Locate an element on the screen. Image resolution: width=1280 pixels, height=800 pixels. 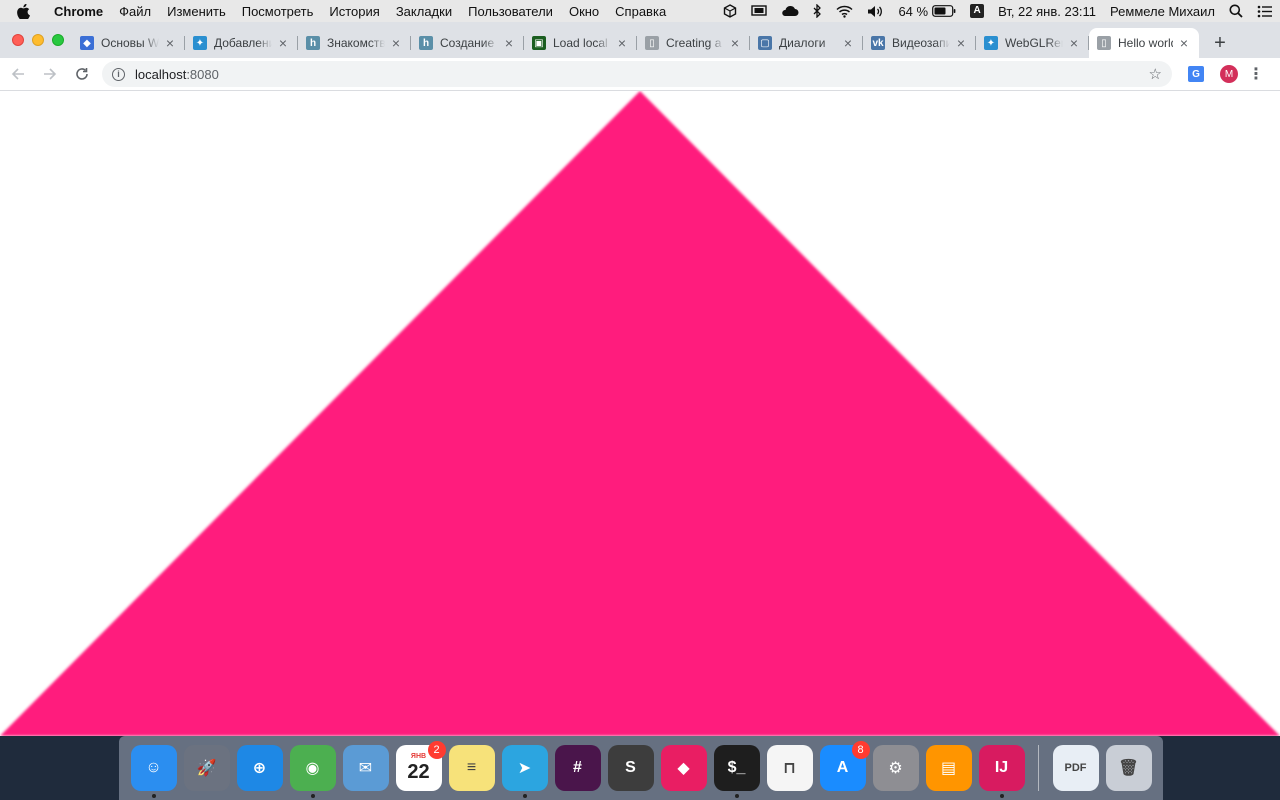
tab-title: Создание is located at coordinates (467, 43).